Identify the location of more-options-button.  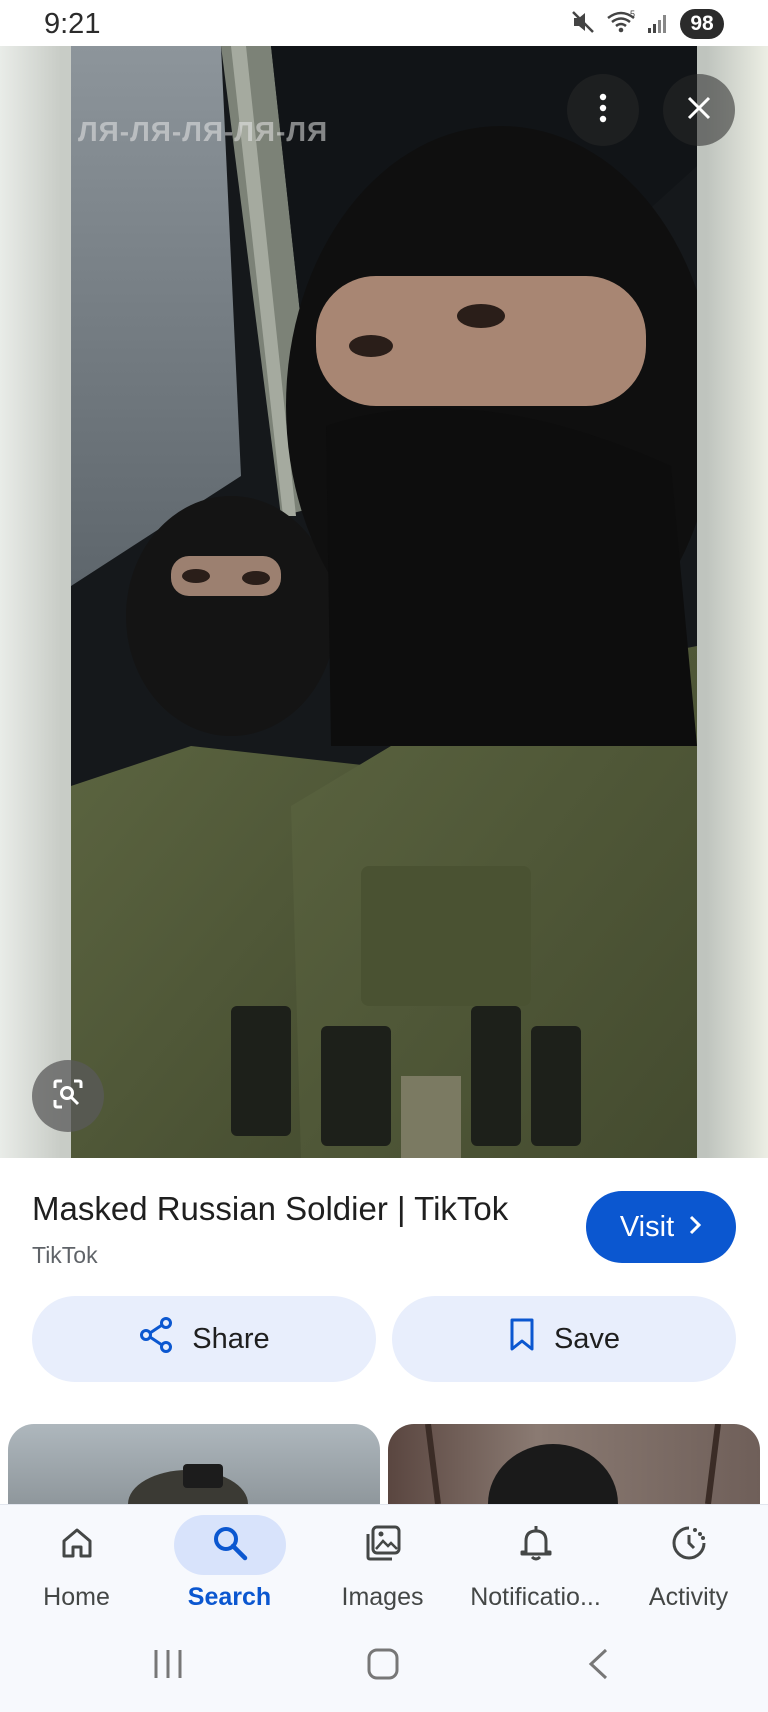
(603, 110).